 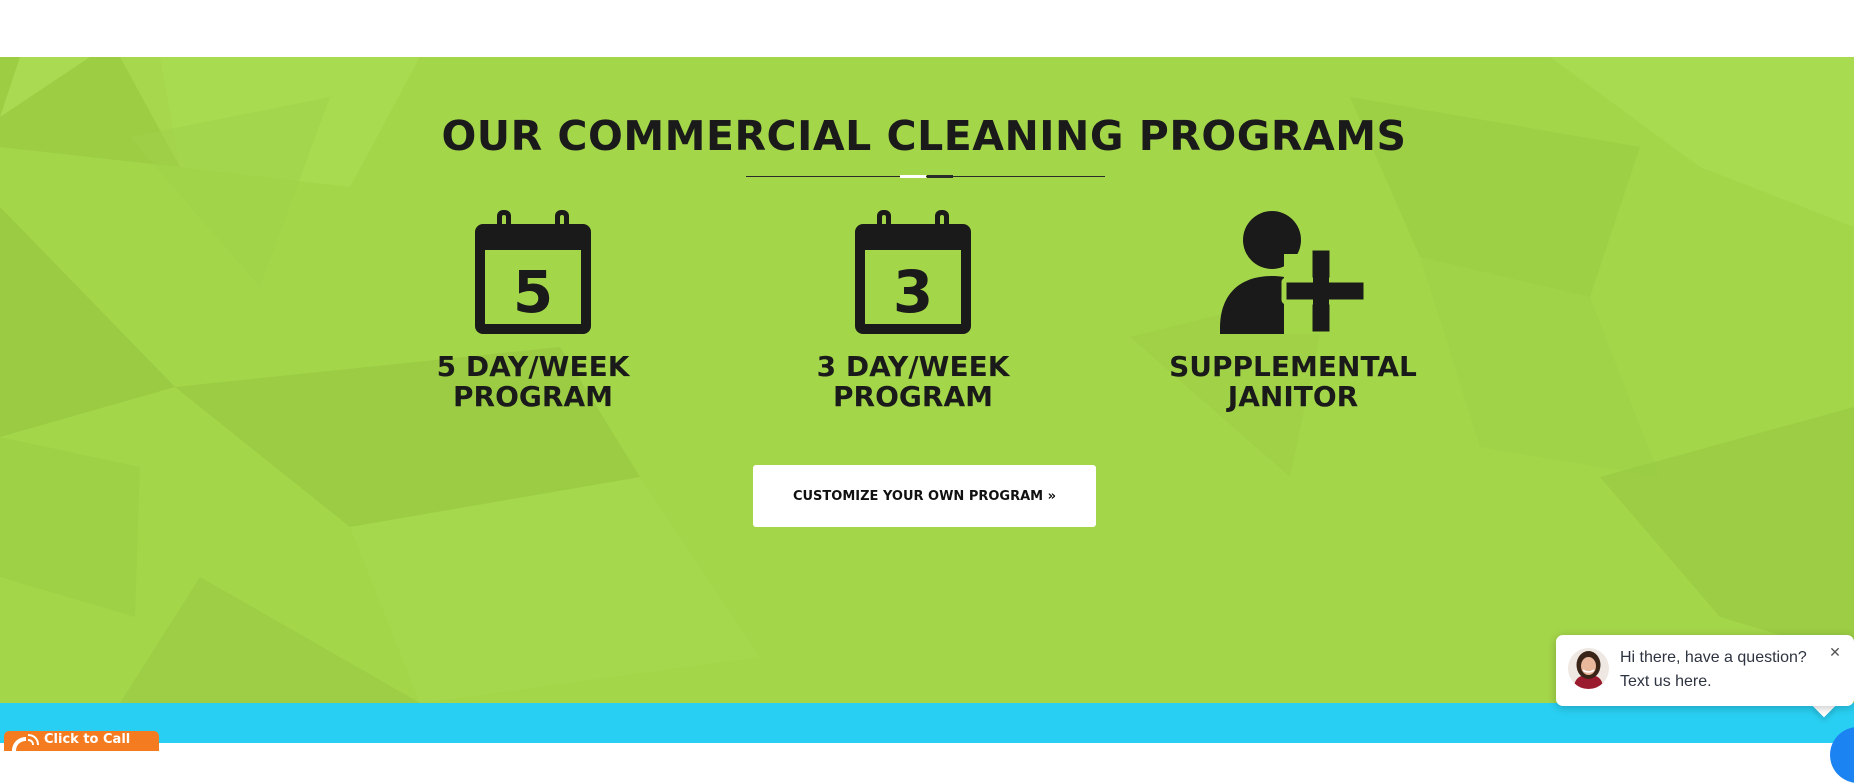 I want to click on calendar-day-number: 3, so click(x=913, y=292).